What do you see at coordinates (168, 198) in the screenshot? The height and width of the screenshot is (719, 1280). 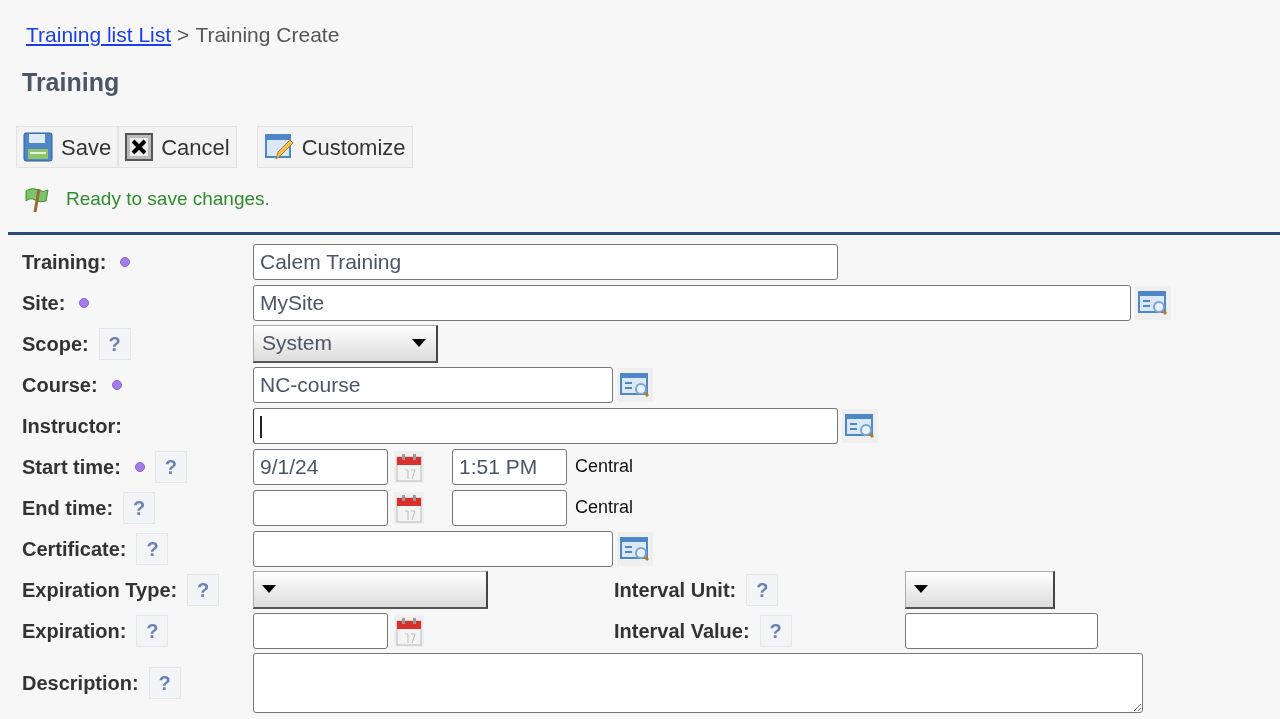 I see `status-message: Ready to save changes.` at bounding box center [168, 198].